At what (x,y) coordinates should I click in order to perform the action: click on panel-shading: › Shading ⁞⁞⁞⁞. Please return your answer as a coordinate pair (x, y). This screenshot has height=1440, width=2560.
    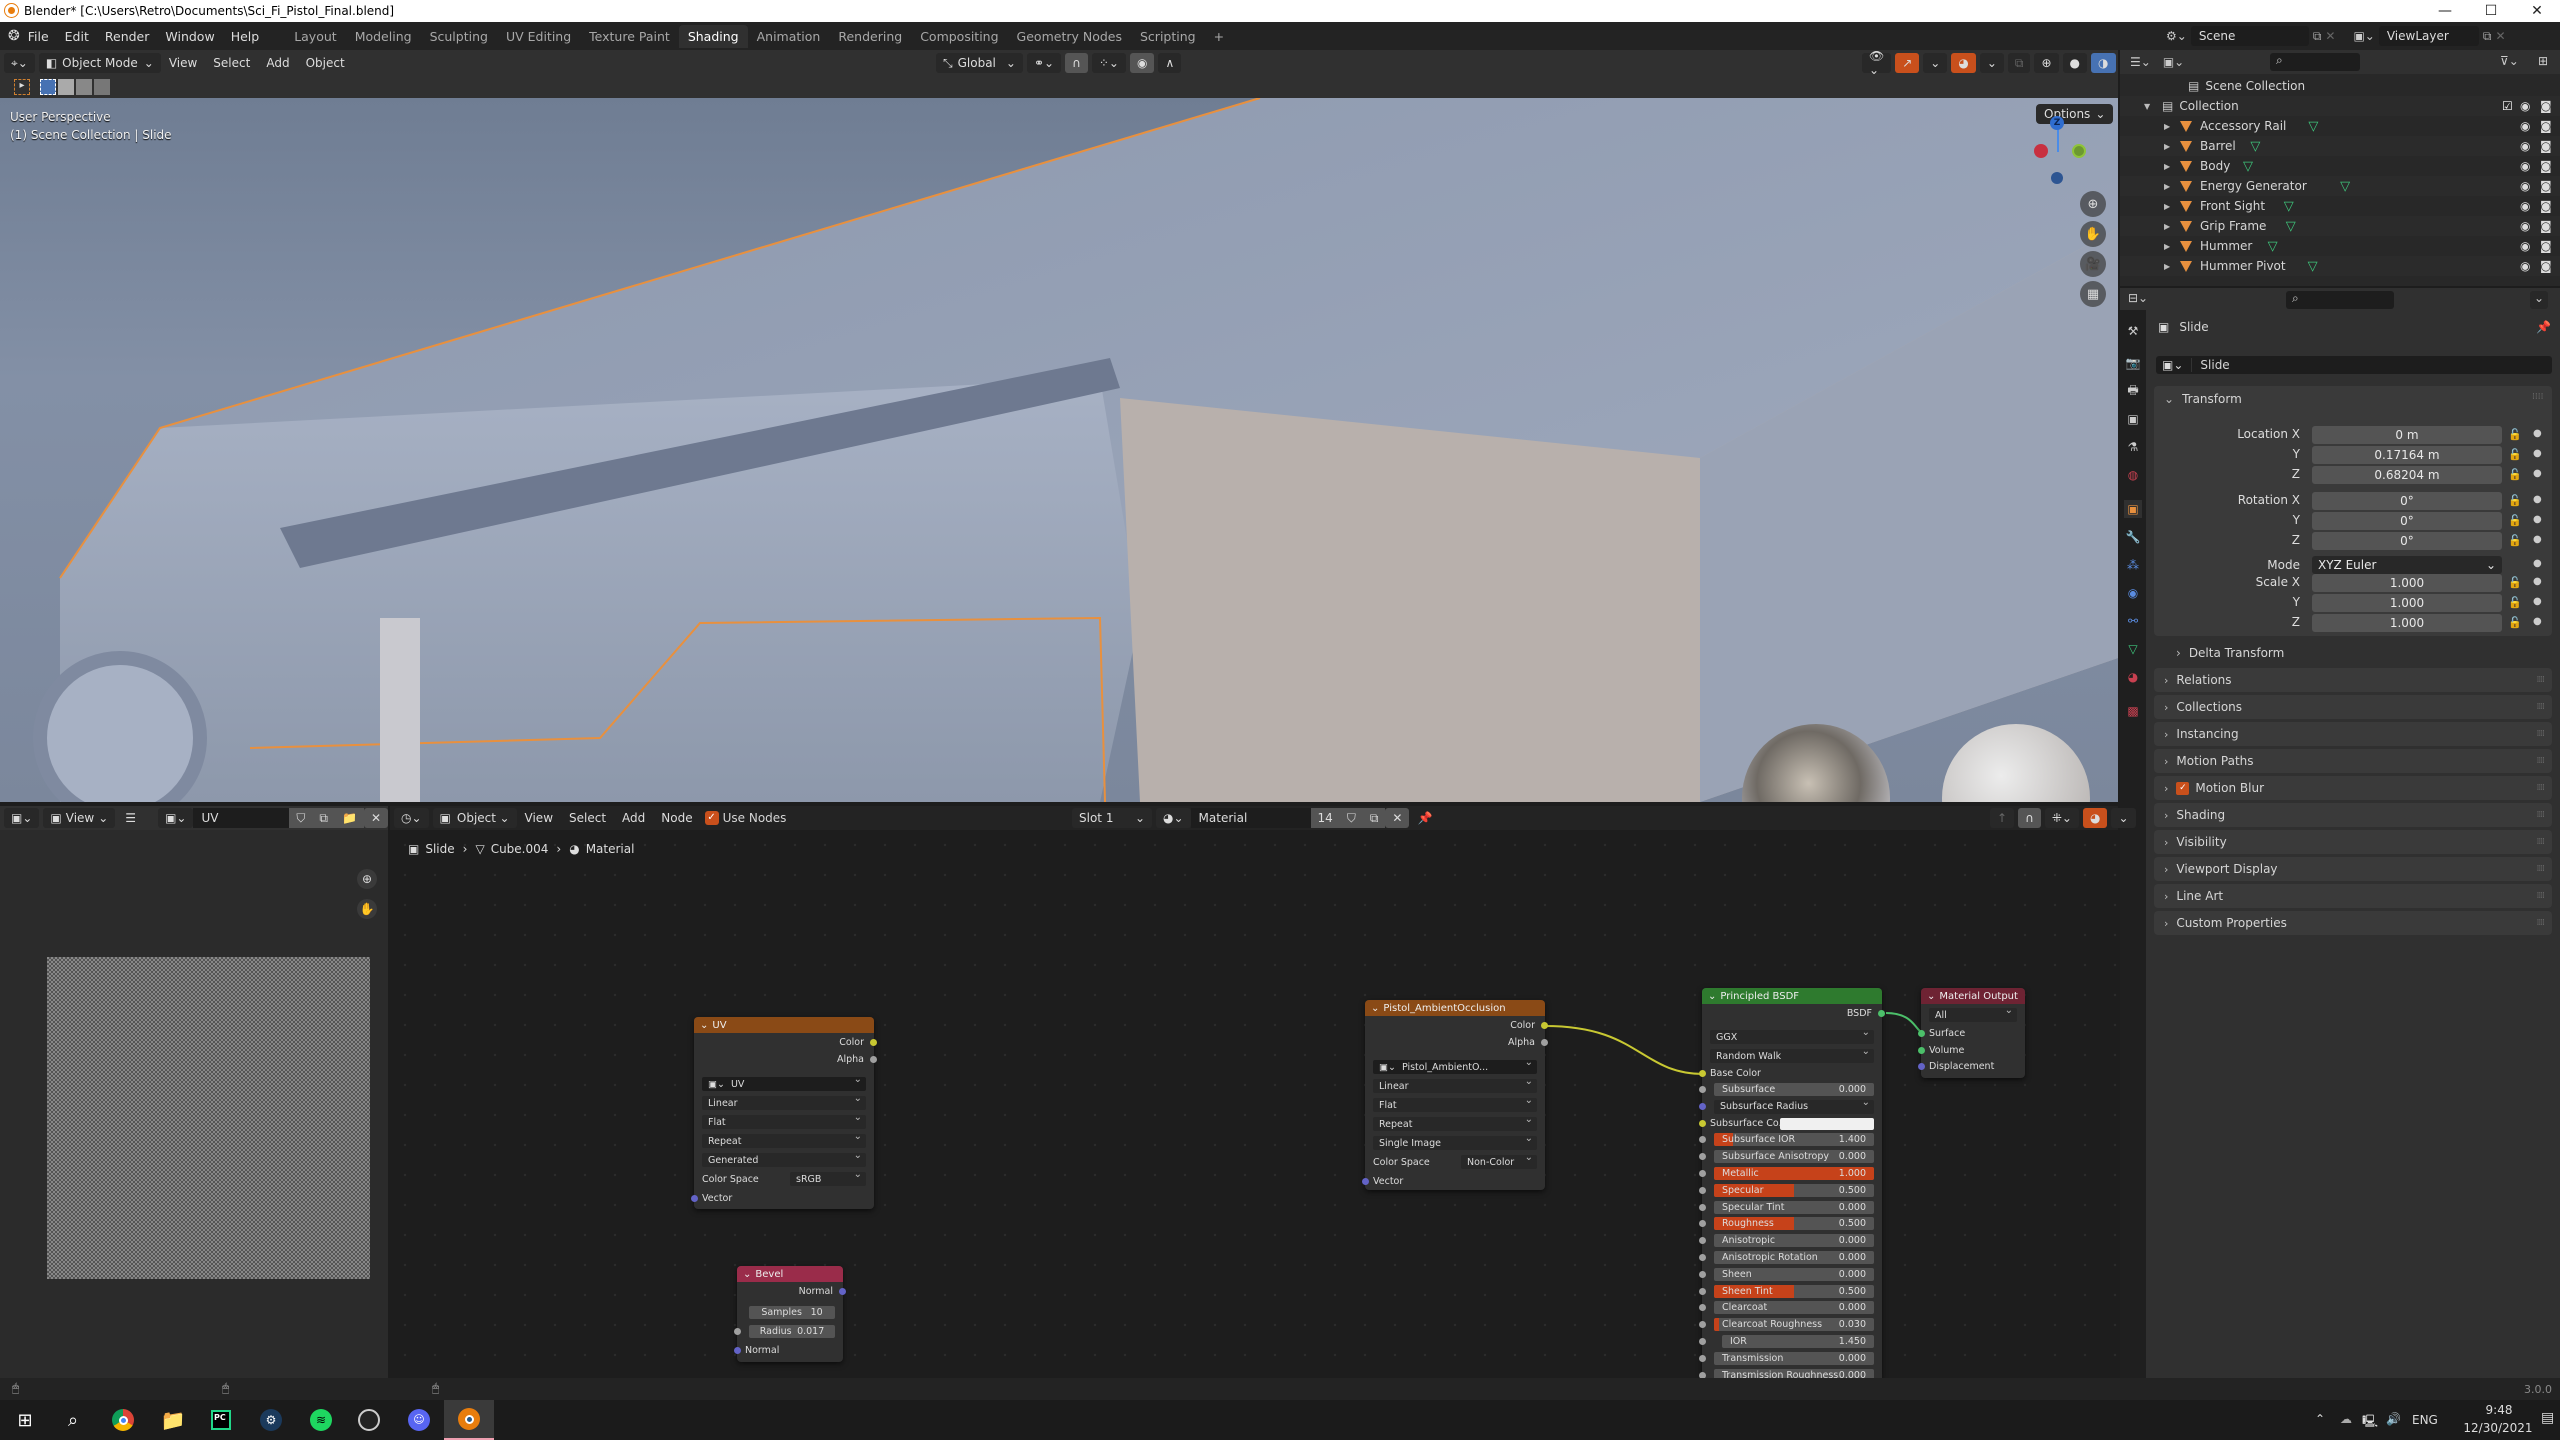
    Looking at the image, I should click on (2353, 815).